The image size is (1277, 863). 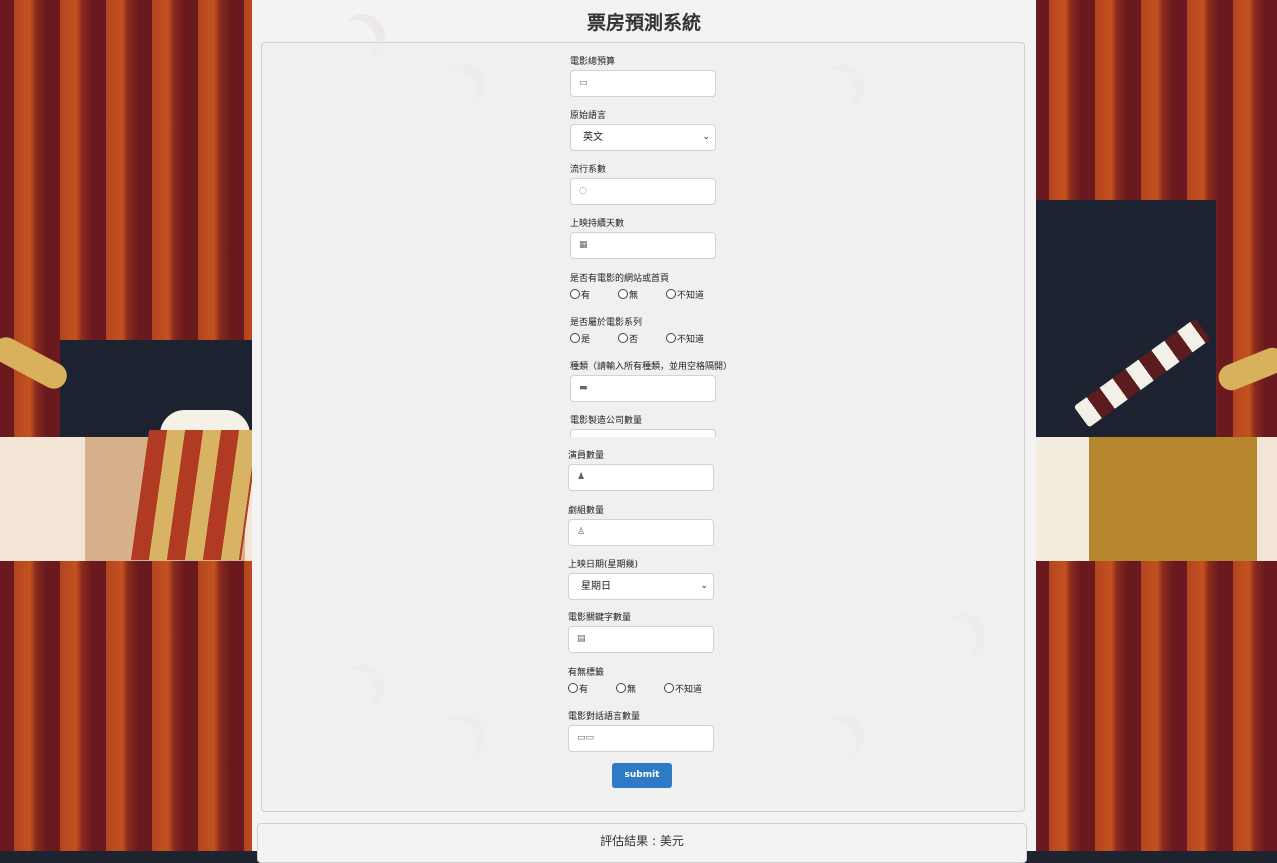 I want to click on runtime-days-input: ▦, so click(x=643, y=245).